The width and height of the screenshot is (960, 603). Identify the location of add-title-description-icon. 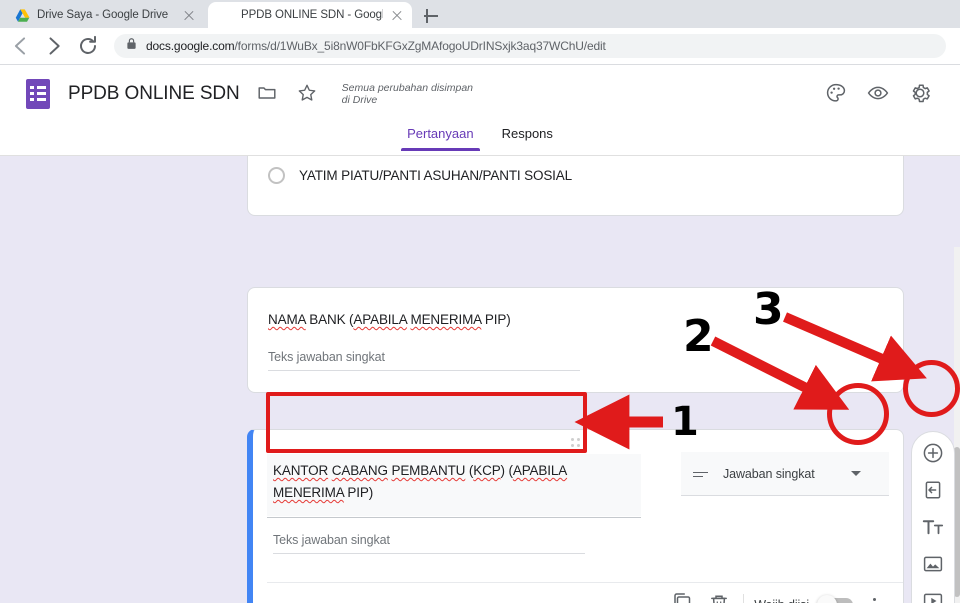
(933, 527).